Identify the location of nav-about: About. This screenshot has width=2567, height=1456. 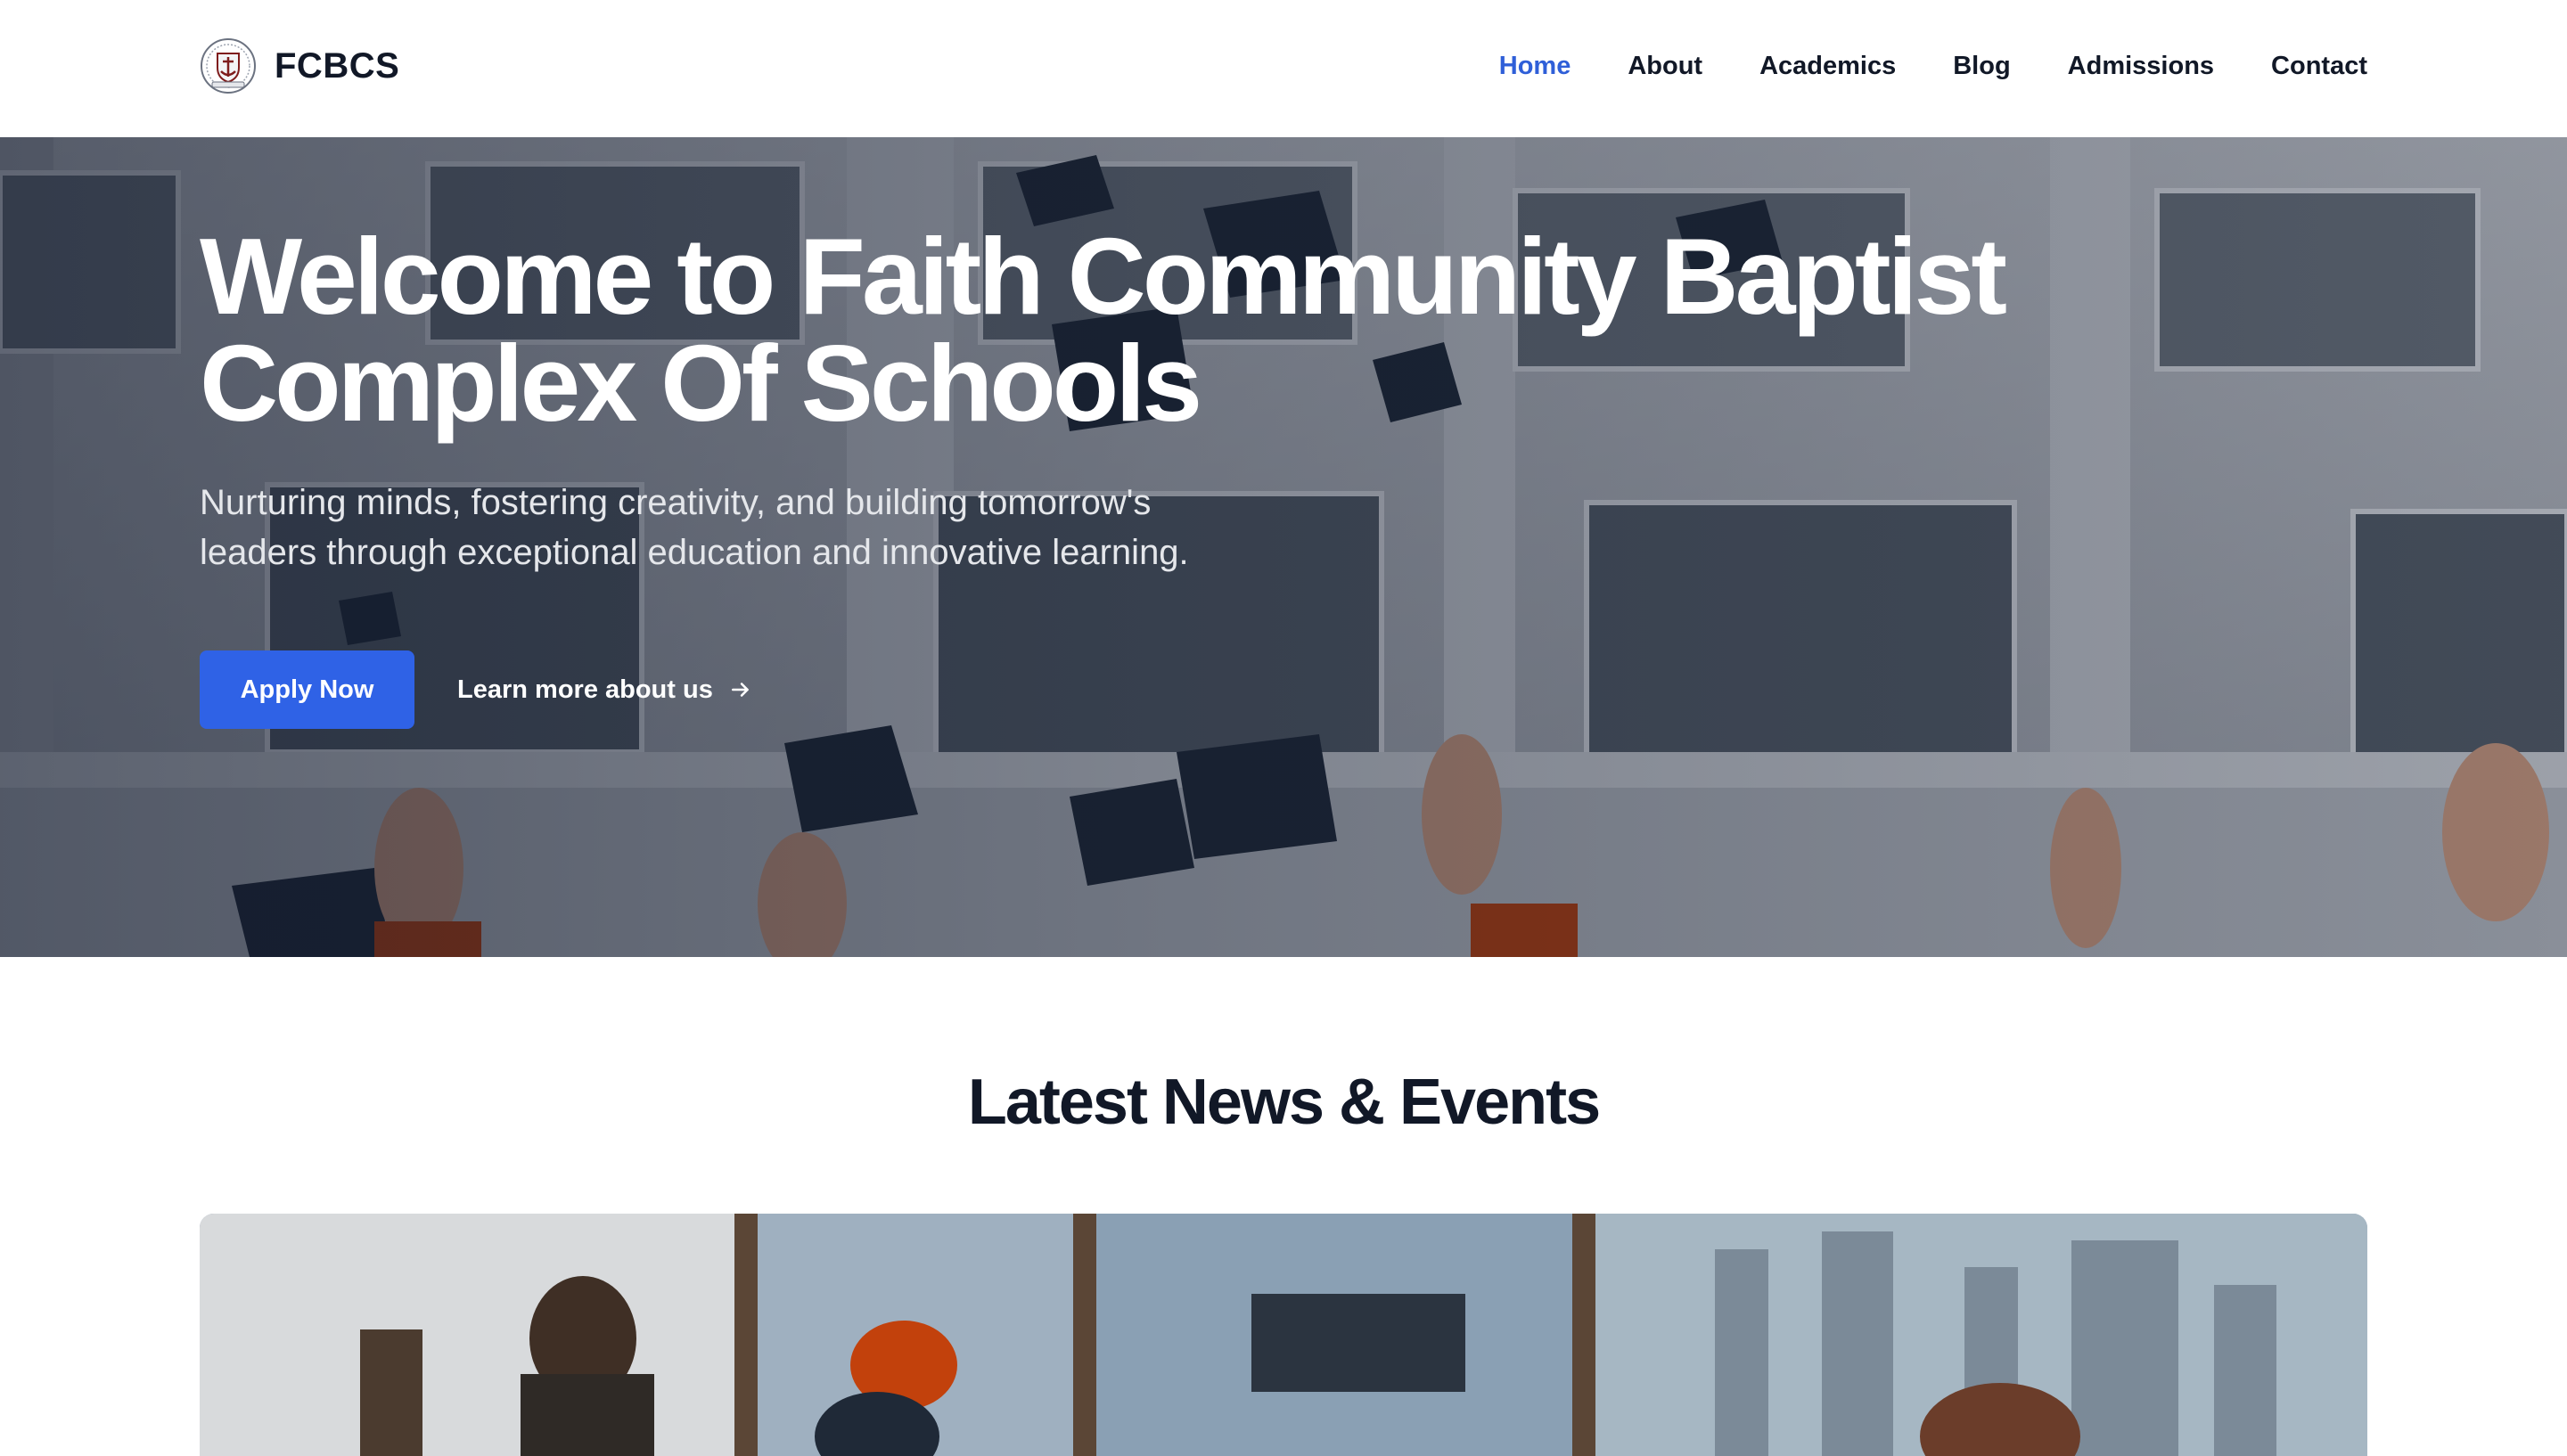
(1665, 66).